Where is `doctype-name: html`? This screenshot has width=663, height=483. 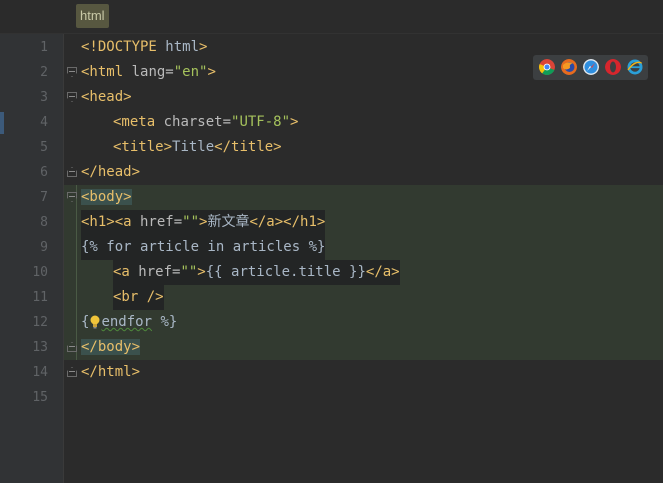
doctype-name: html is located at coordinates (182, 47).